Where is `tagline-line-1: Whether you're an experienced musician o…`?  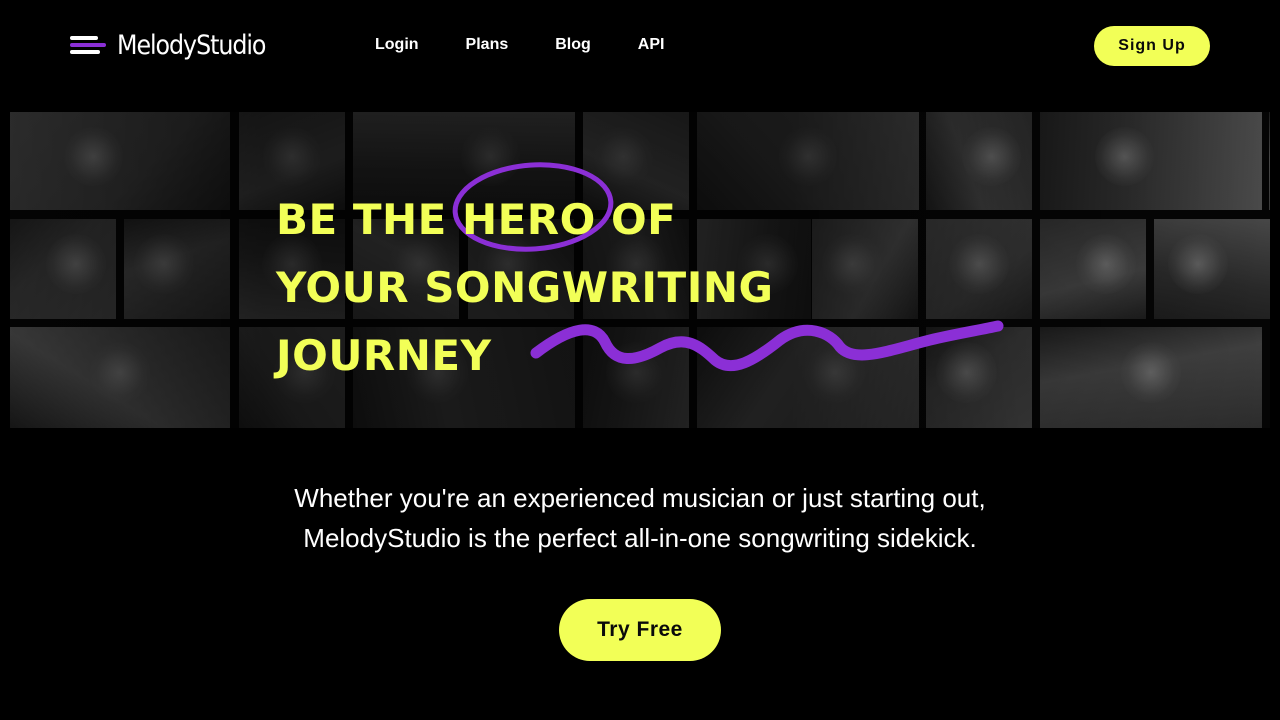
tagline-line-1: Whether you're an experienced musician o… is located at coordinates (640, 498).